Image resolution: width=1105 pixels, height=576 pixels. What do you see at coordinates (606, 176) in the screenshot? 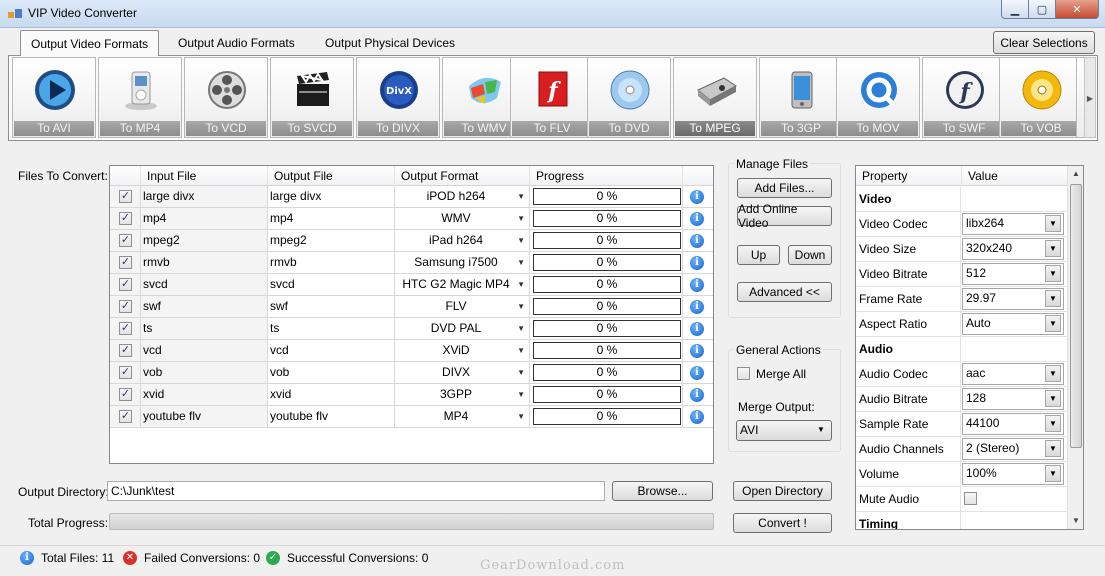
I see `grid-header-progress: Progress` at bounding box center [606, 176].